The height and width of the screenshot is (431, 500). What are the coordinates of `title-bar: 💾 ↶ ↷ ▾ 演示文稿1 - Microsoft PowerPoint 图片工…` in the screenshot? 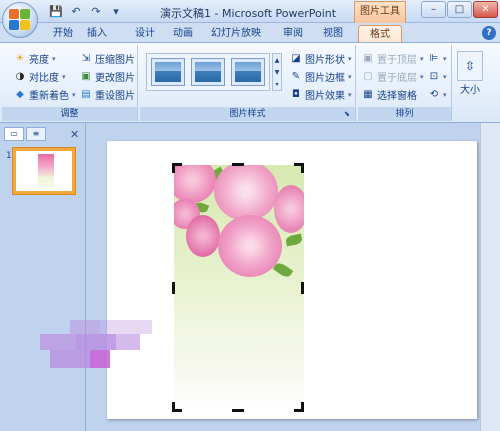 It's located at (250, 19).